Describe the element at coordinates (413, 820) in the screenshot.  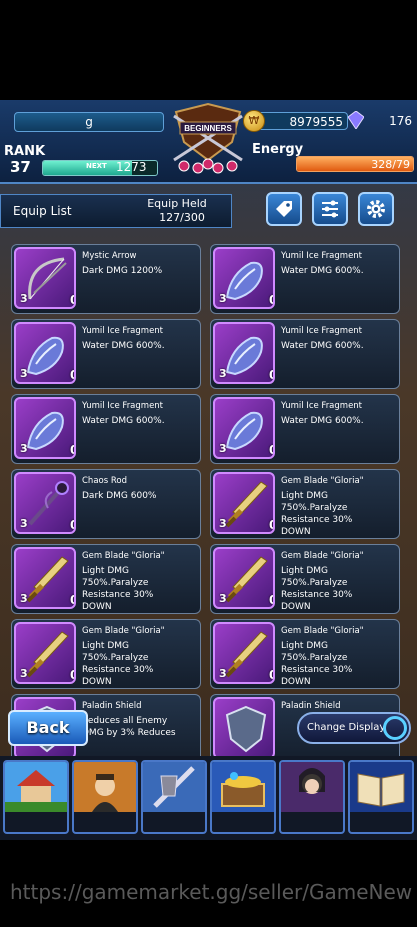
I see `nav-label: Menu` at that location.